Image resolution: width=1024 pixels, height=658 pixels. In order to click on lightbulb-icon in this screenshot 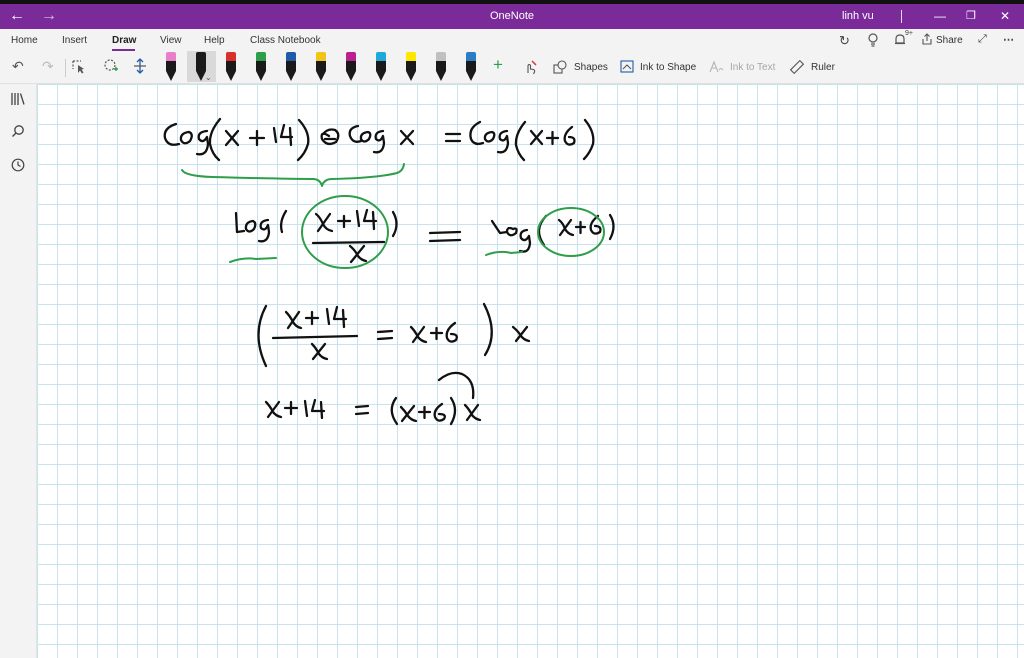, I will do `click(873, 41)`.